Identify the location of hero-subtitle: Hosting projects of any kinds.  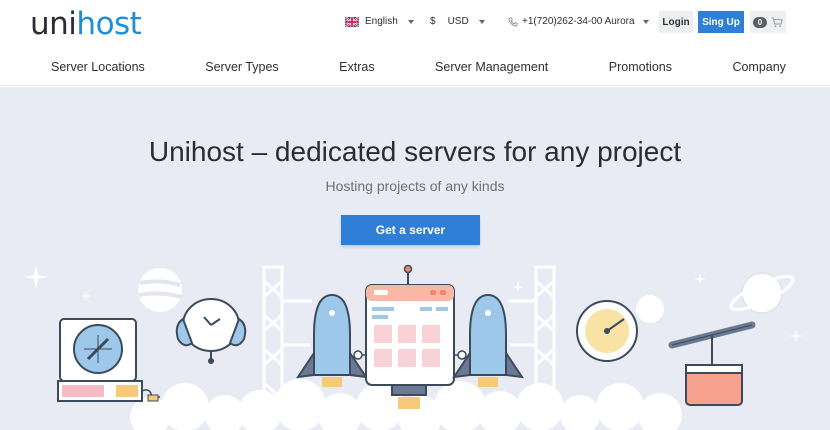
(415, 186).